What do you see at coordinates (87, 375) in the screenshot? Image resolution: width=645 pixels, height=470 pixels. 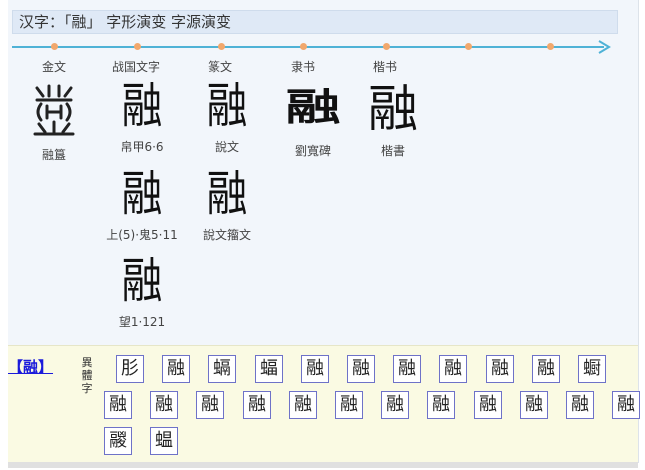 I see `variants-label: 異體字` at bounding box center [87, 375].